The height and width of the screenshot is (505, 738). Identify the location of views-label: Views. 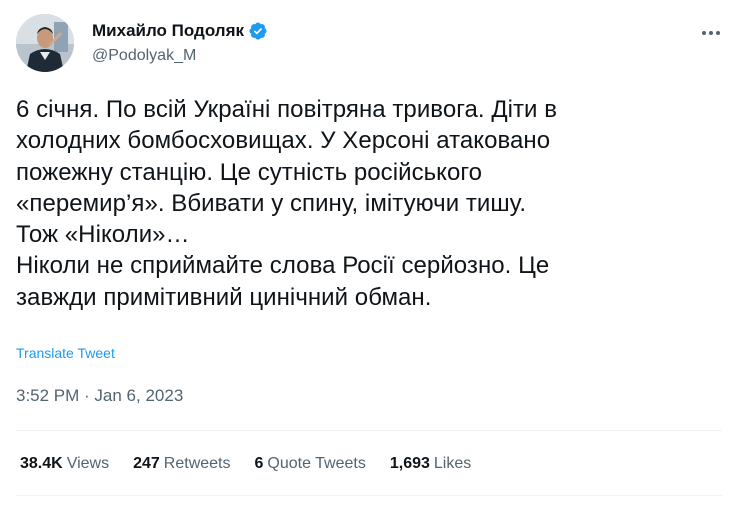
(88, 463).